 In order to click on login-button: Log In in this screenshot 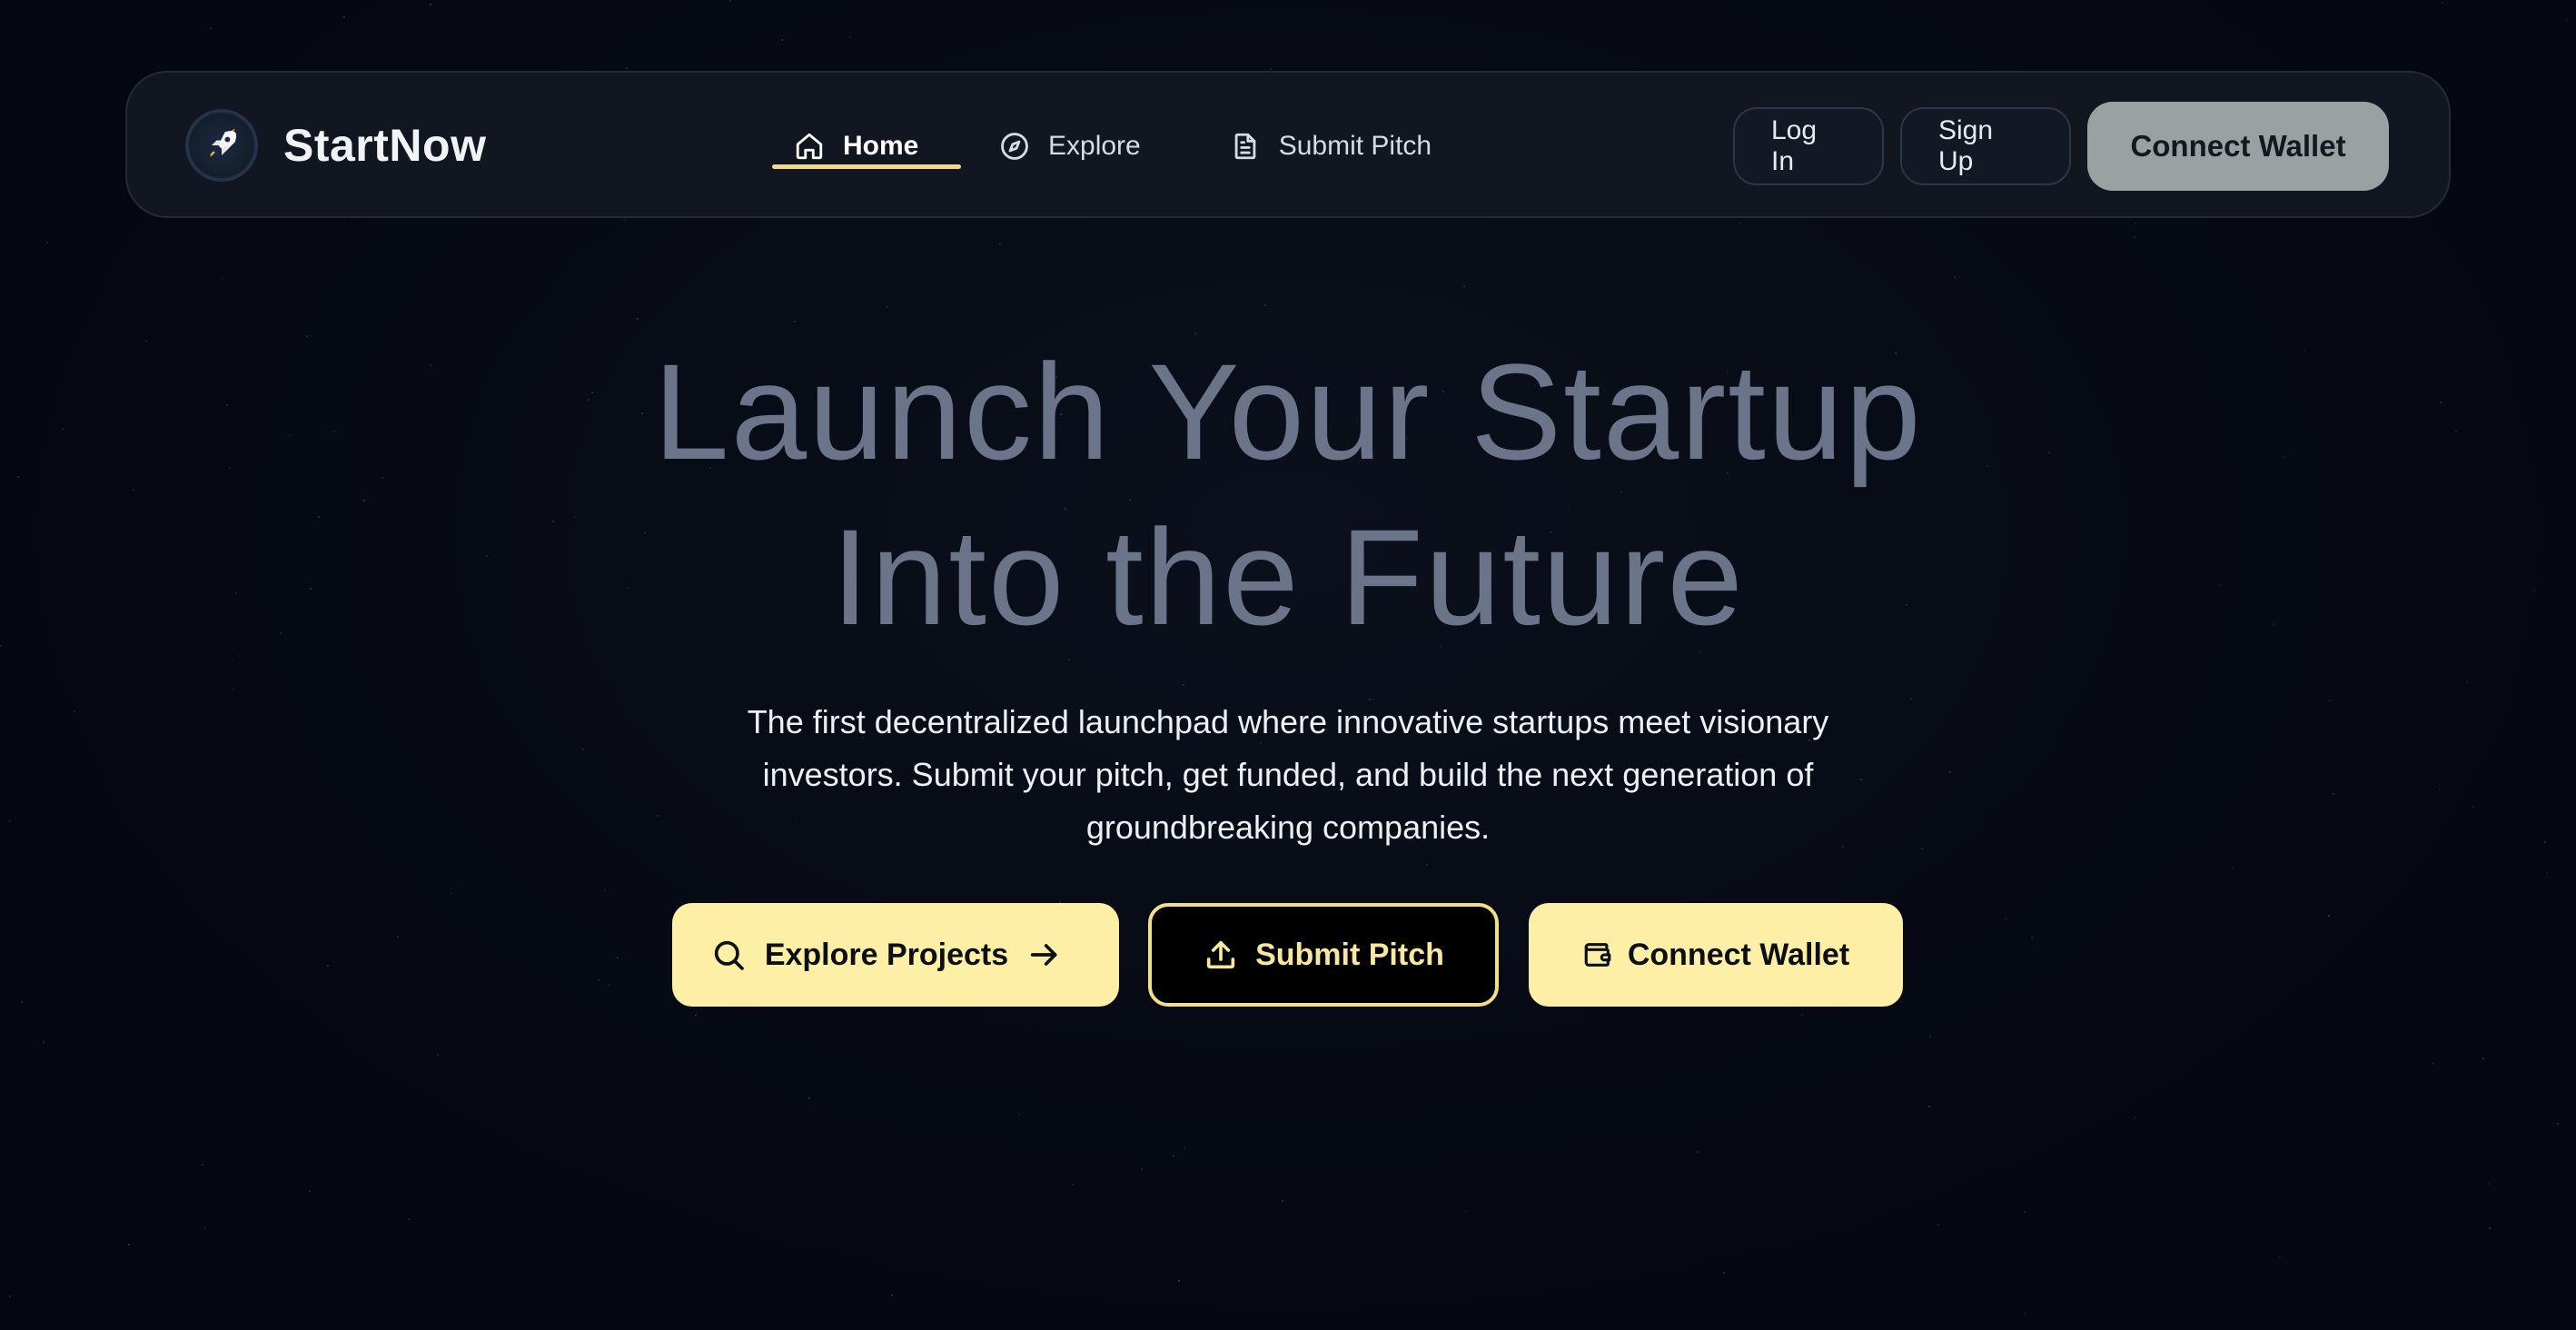, I will do `click(1808, 146)`.